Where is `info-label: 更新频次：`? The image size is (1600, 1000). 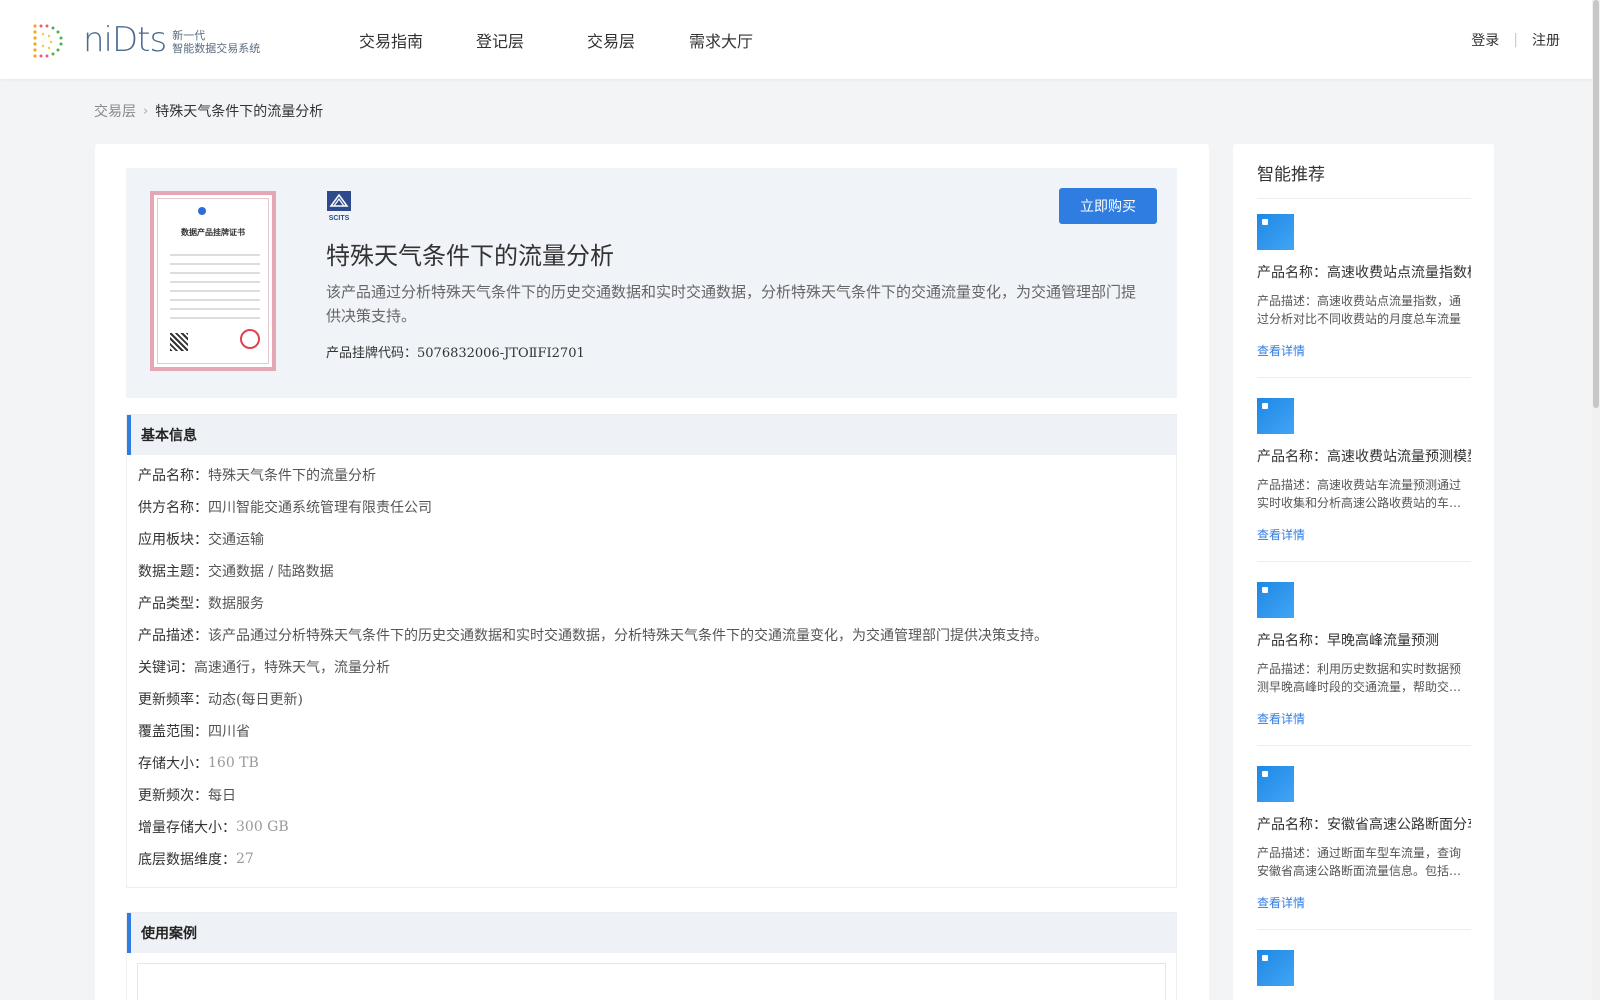
info-label: 更新频次： is located at coordinates (173, 796).